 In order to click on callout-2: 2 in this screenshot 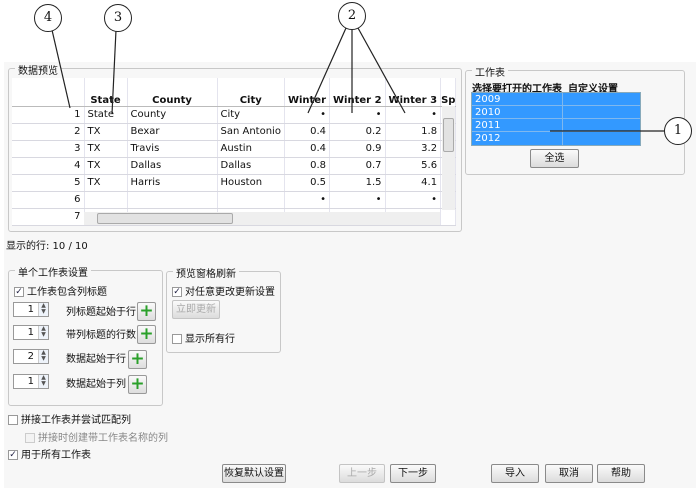, I will do `click(352, 16)`.